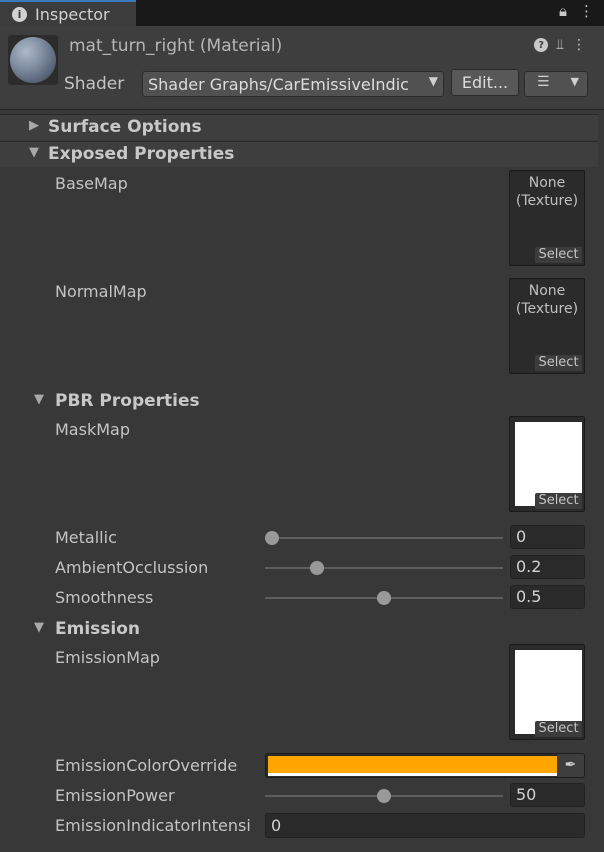  What do you see at coordinates (425, 825) in the screenshot?
I see `emission-indicator-field: 0` at bounding box center [425, 825].